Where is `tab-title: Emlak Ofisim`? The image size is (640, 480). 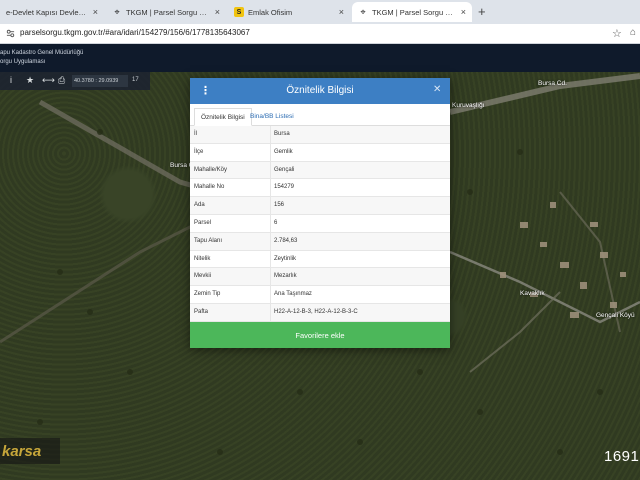
tab-title: Emlak Ofisim is located at coordinates (270, 12).